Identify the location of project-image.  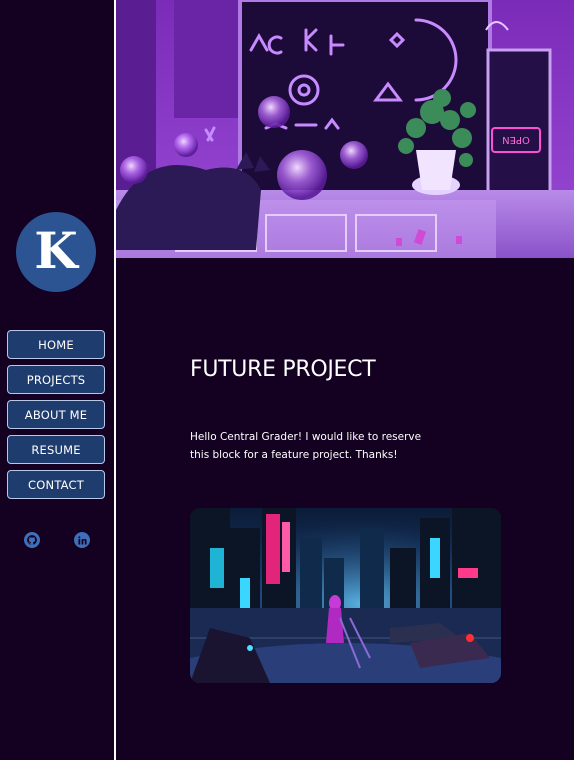
(345, 595).